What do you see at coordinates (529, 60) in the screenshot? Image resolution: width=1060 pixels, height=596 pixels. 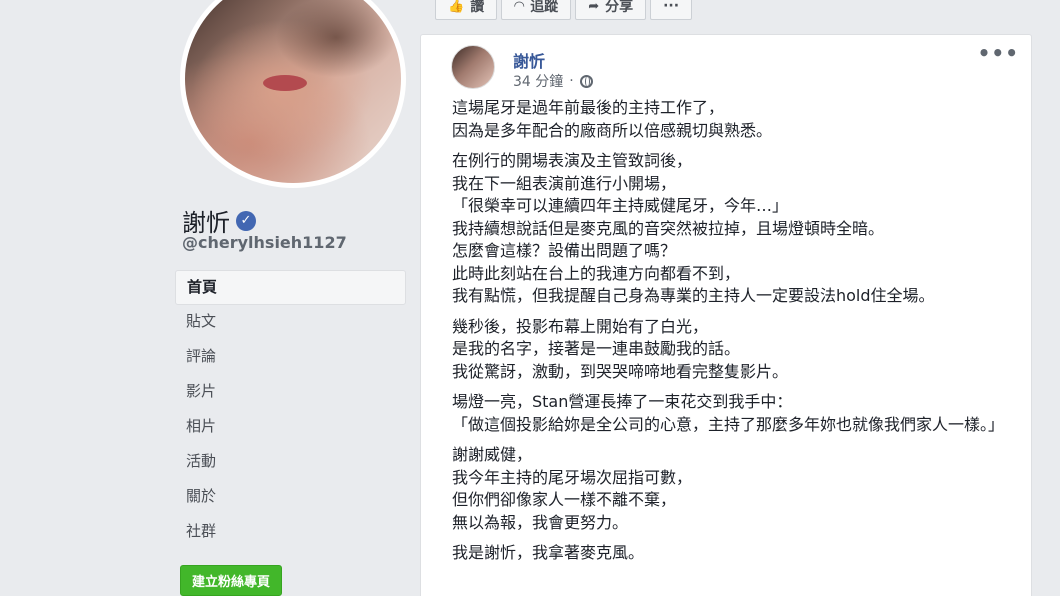 I see `post-author-name: 謝忻` at bounding box center [529, 60].